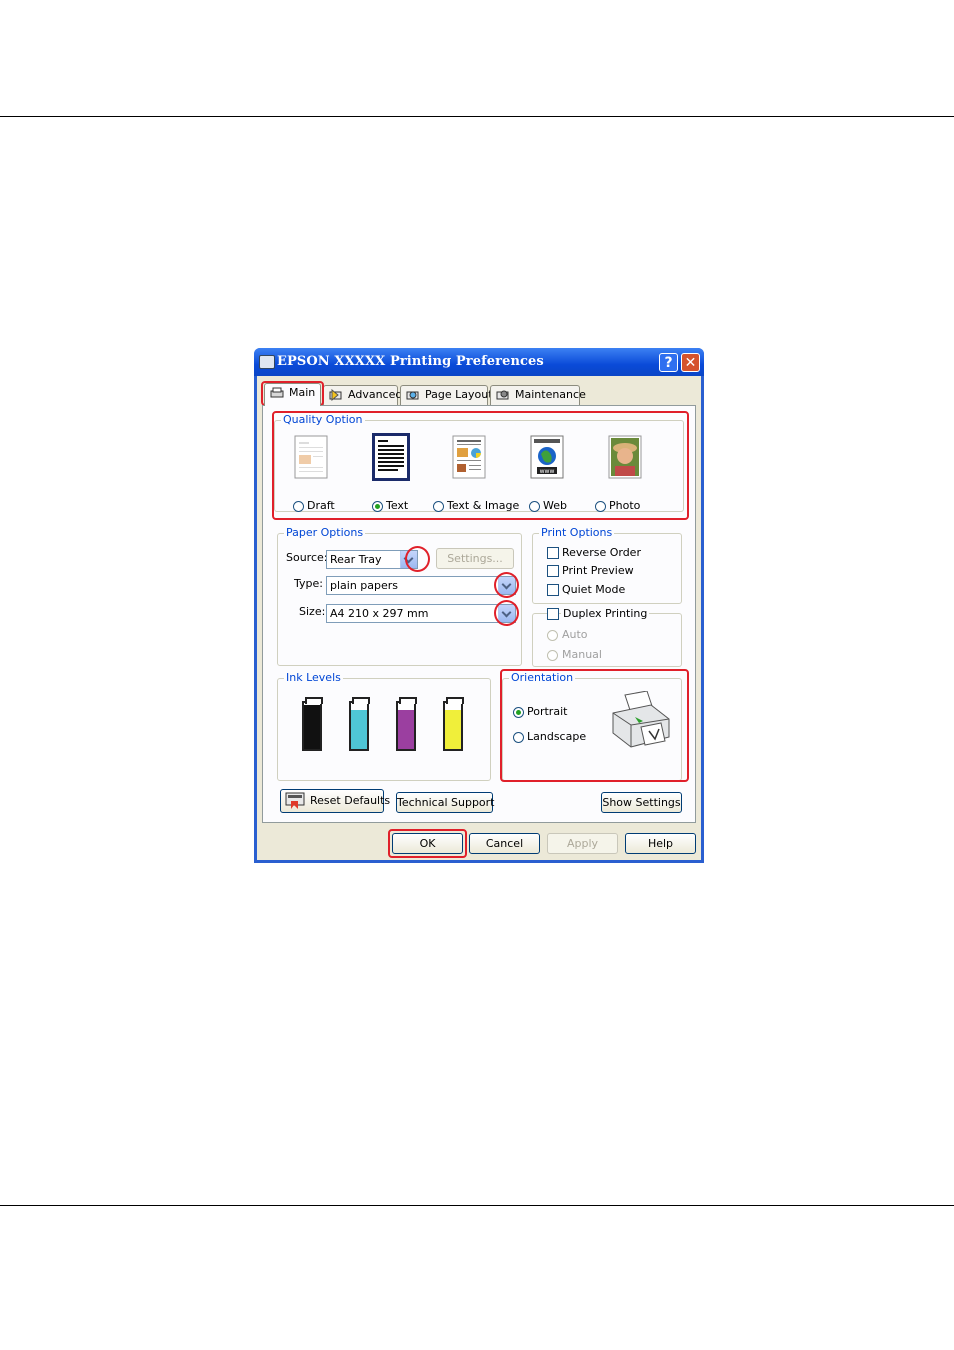  Describe the element at coordinates (553, 571) in the screenshot. I see `print-preview-checkbox` at that location.